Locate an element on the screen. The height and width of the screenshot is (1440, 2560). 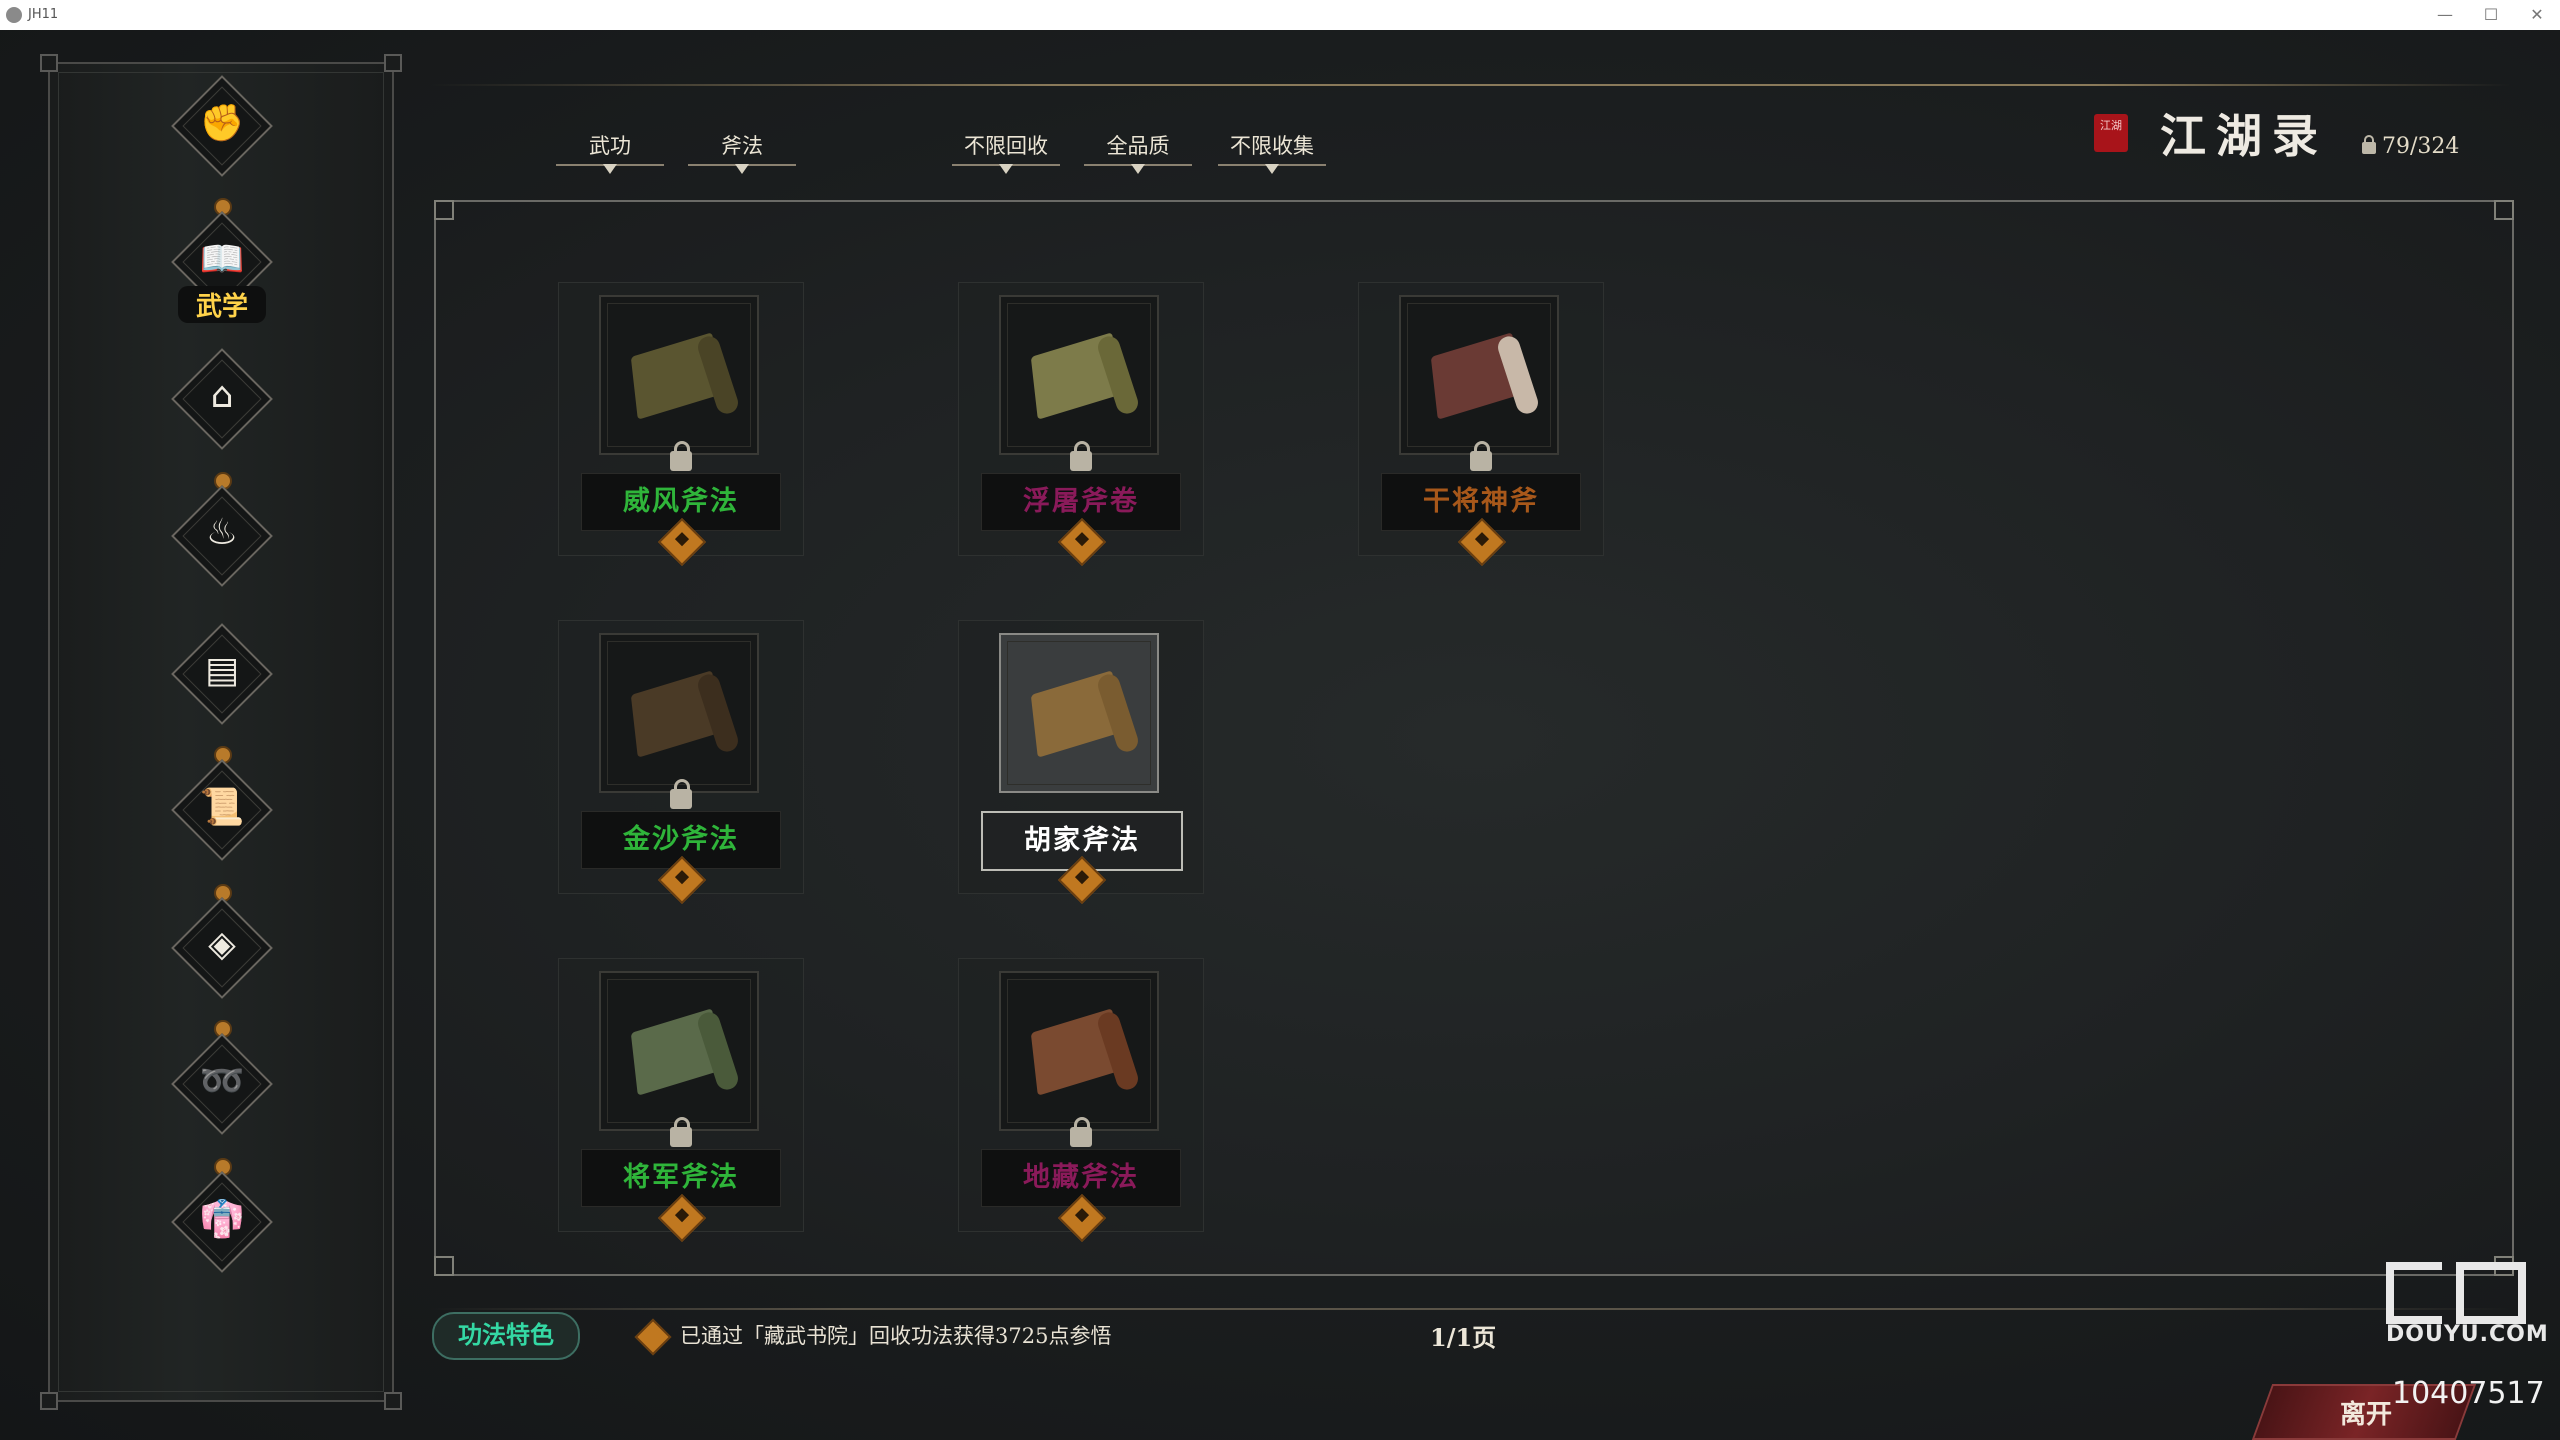
fist-icon: ✊ is located at coordinates (222, 123).